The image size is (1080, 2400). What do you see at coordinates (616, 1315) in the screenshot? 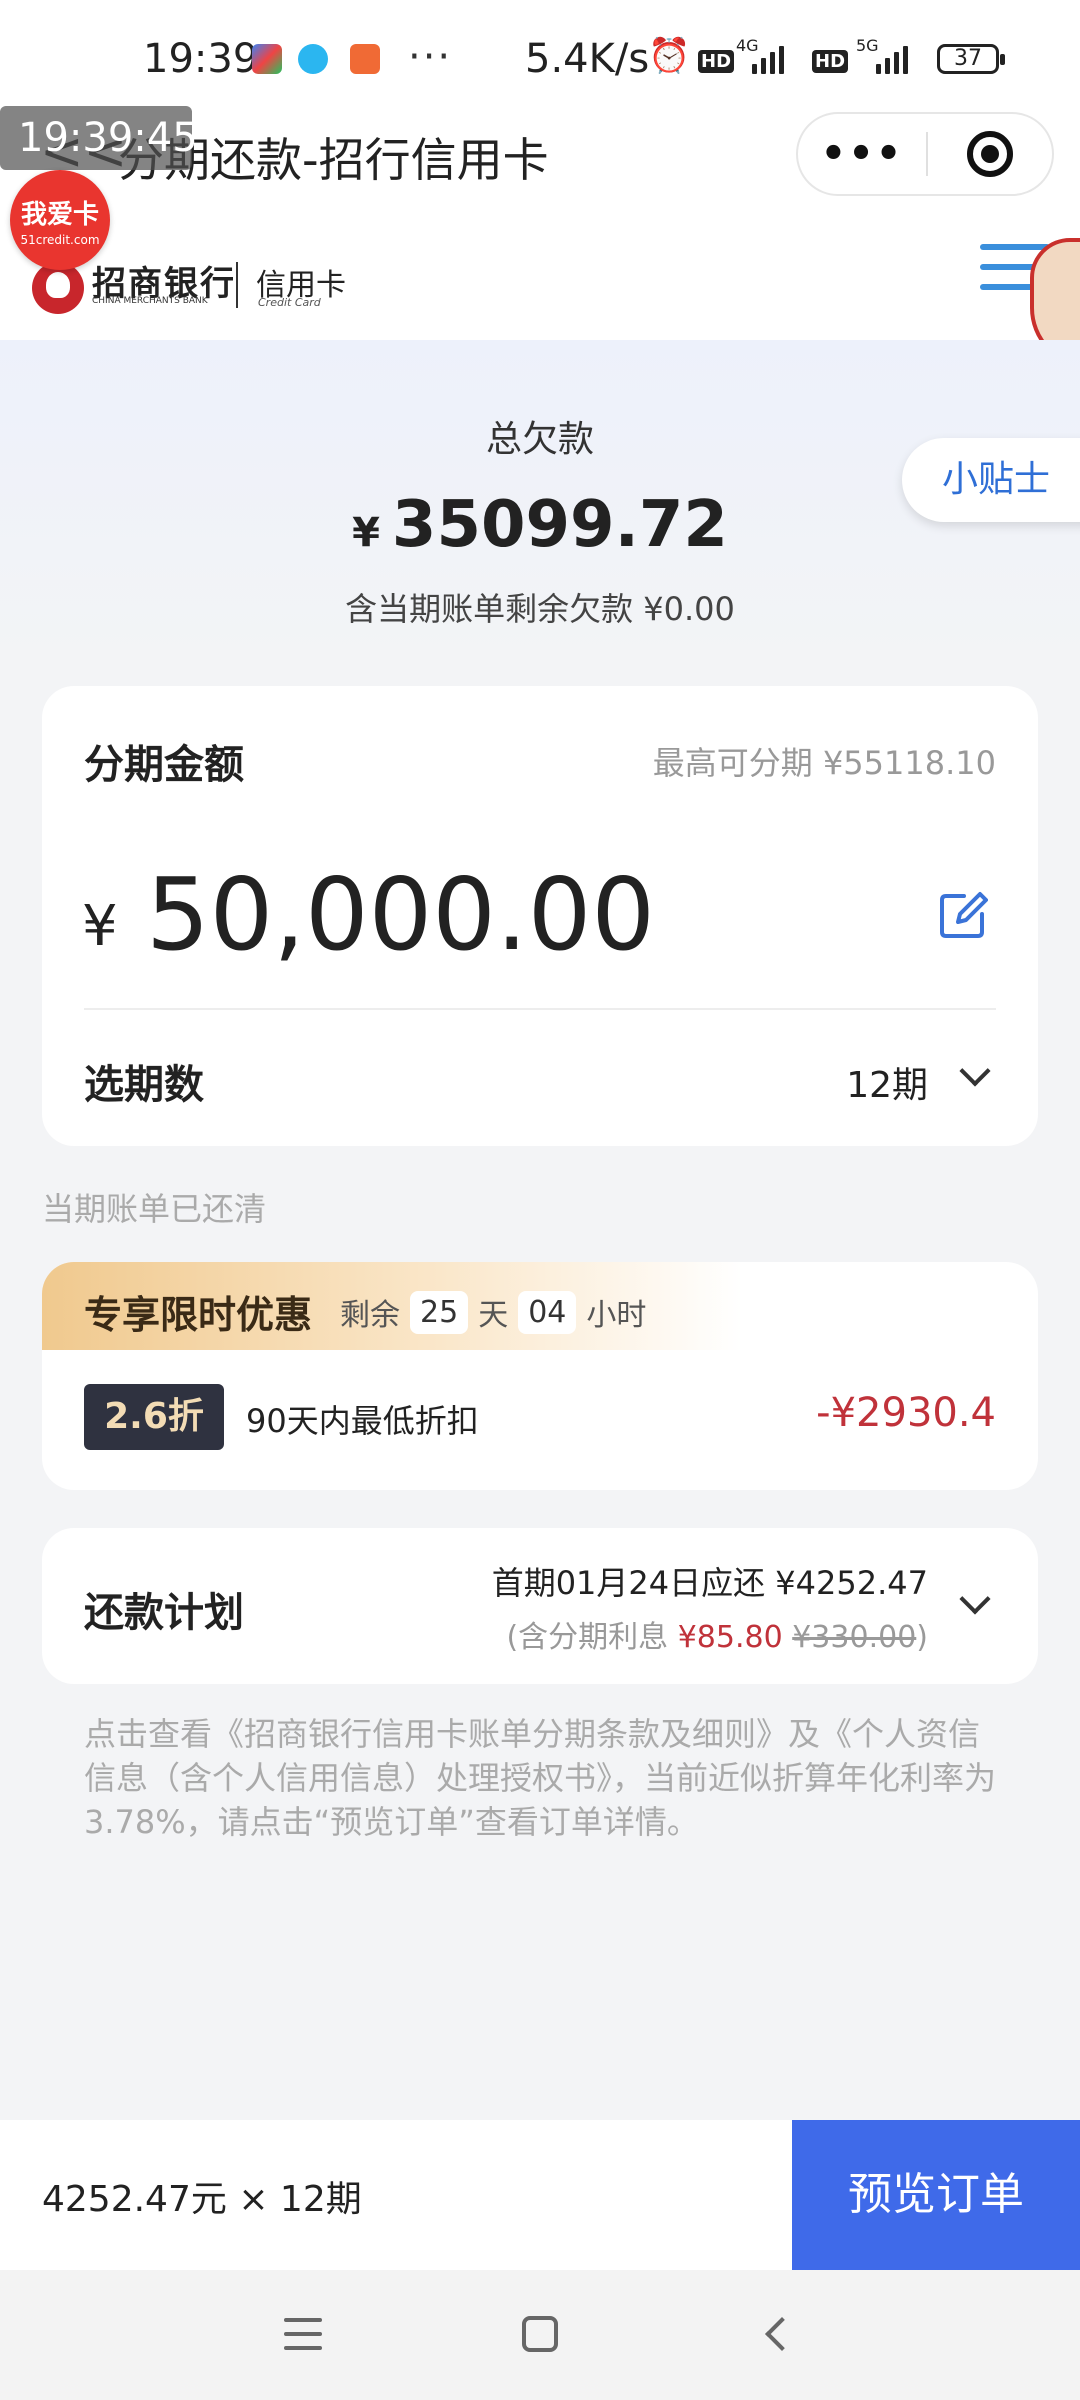
I see `countdown-hour-unit: 小时` at bounding box center [616, 1315].